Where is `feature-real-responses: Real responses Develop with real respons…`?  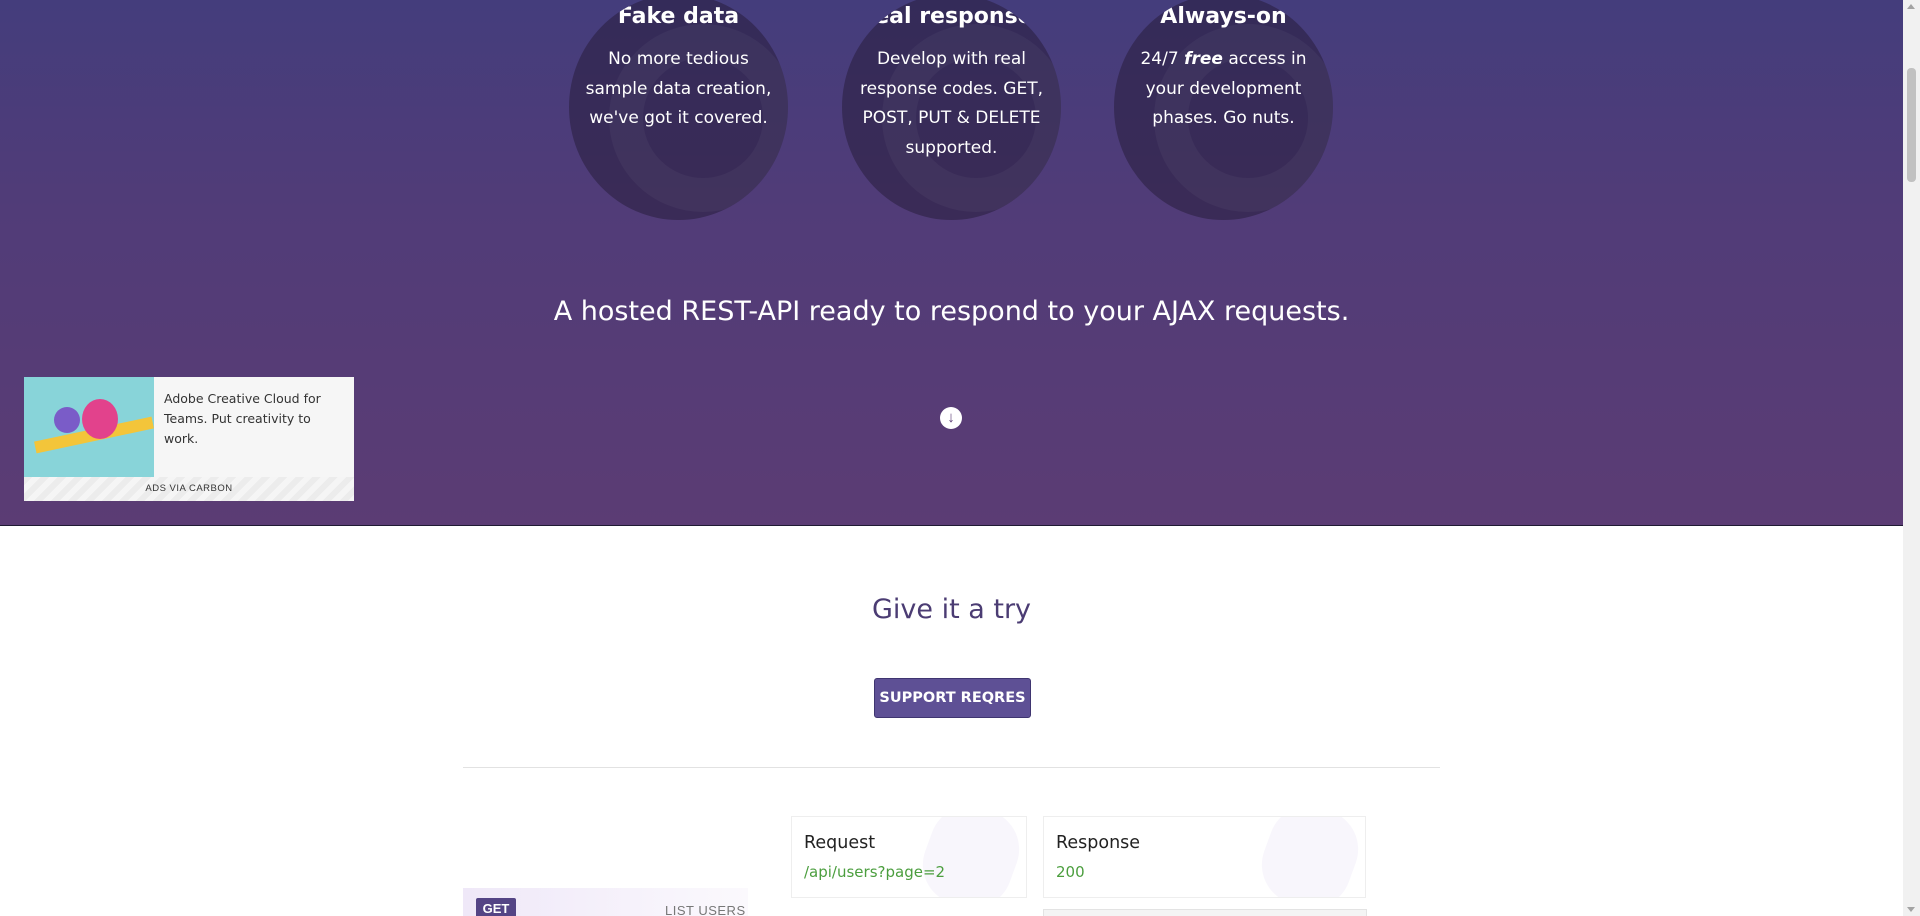
feature-real-responses: Real responses Develop with real respons… is located at coordinates (951, 110).